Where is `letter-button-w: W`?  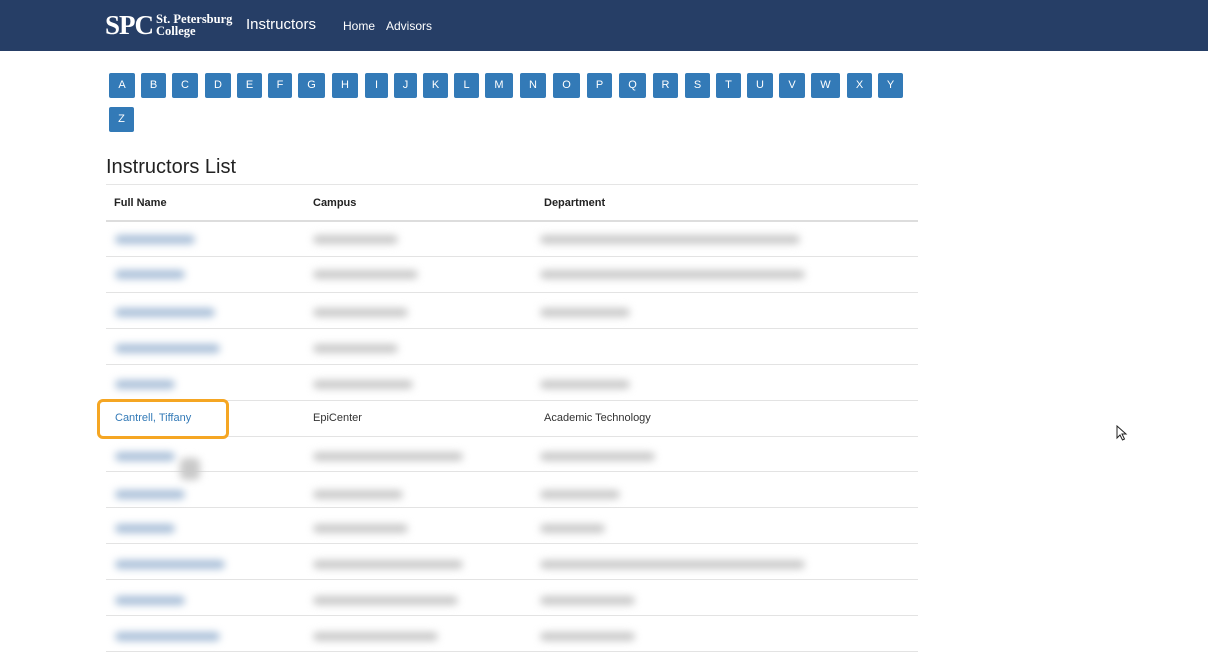 letter-button-w: W is located at coordinates (825, 85).